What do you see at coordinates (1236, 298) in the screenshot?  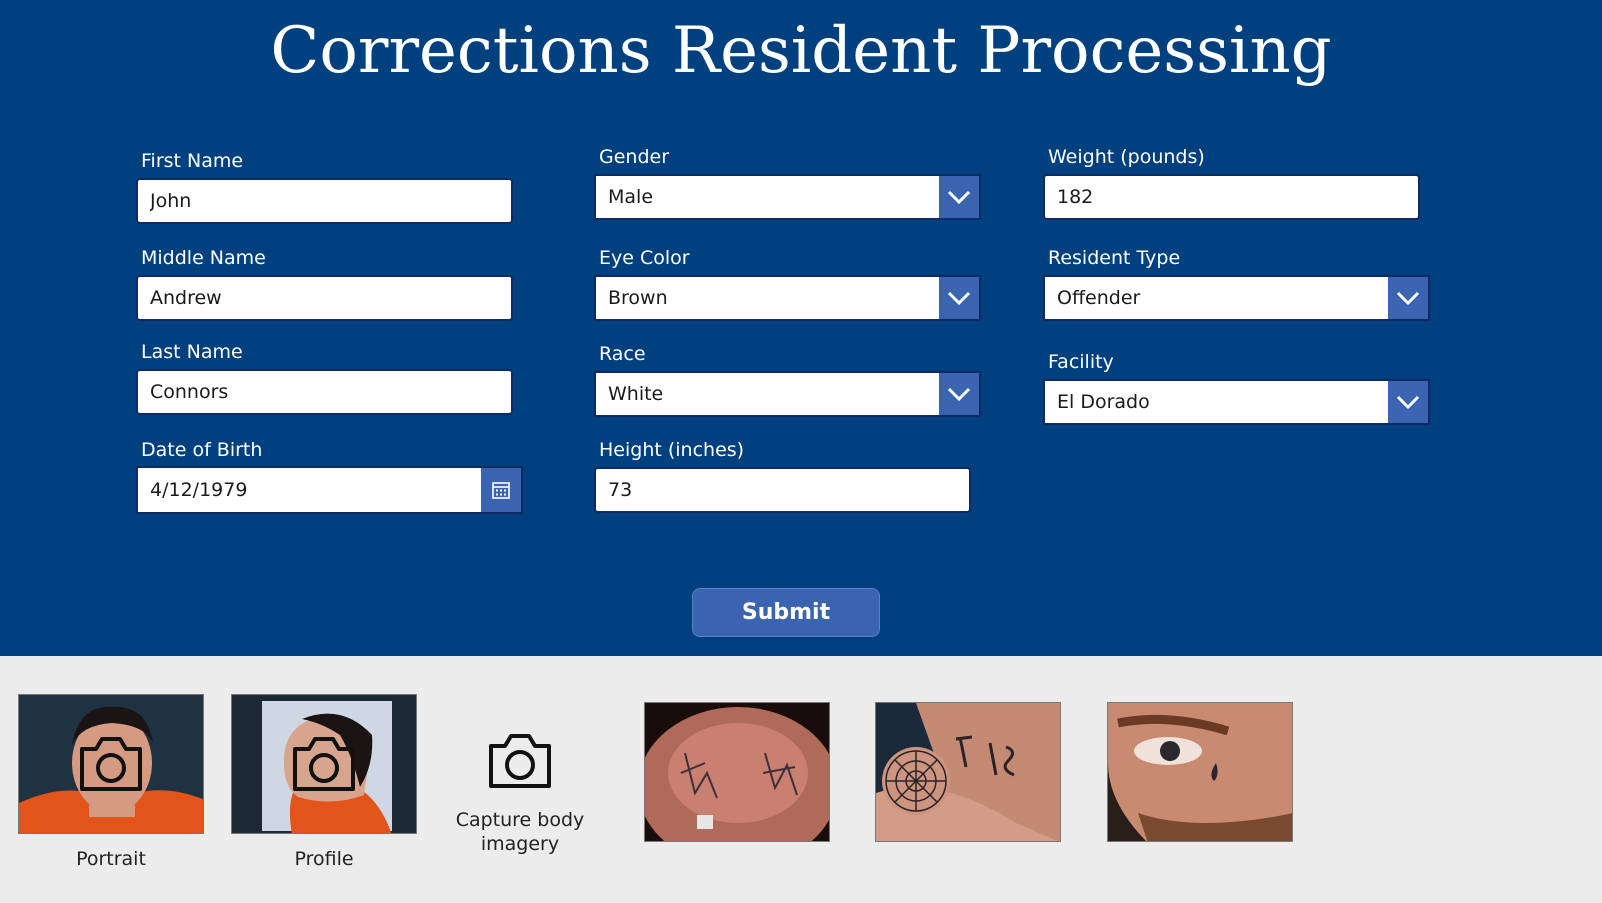 I see `resident-type-dropdown: Offender` at bounding box center [1236, 298].